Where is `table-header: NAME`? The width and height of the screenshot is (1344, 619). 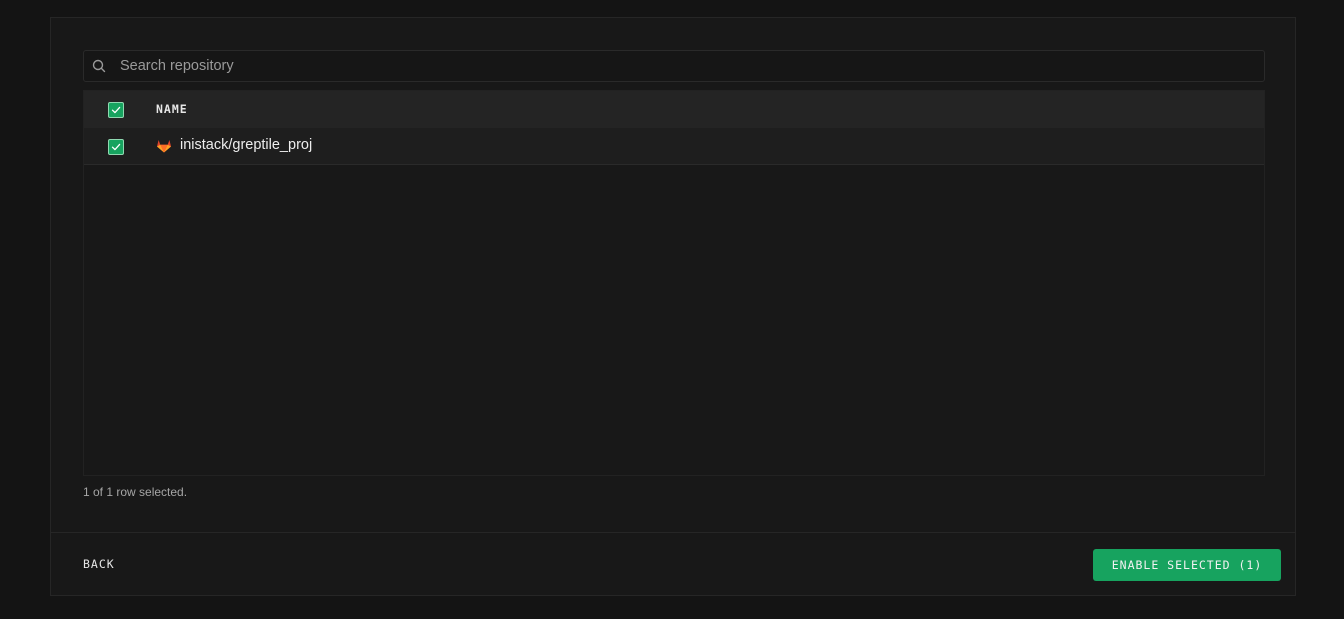
table-header: NAME is located at coordinates (674, 109).